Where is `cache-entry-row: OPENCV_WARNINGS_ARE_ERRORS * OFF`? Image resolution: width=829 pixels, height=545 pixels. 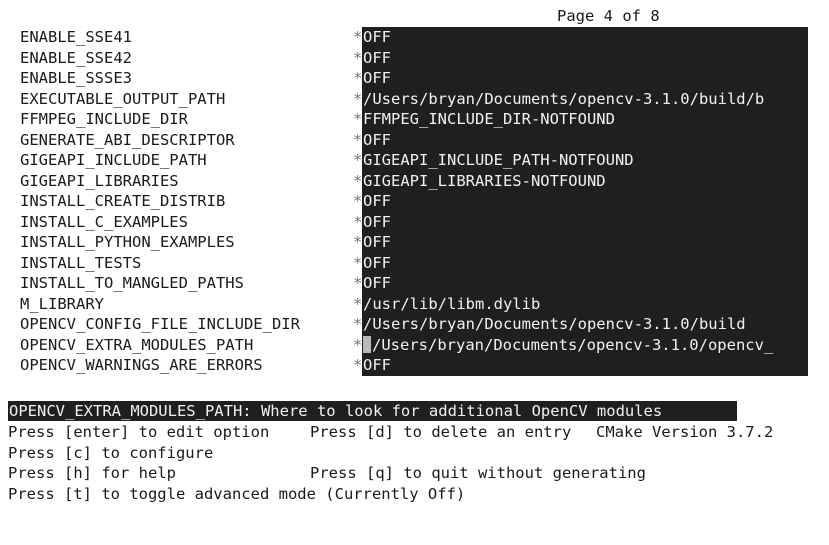
cache-entry-row: OPENCV_WARNINGS_ARE_ERRORS * OFF is located at coordinates (414, 365).